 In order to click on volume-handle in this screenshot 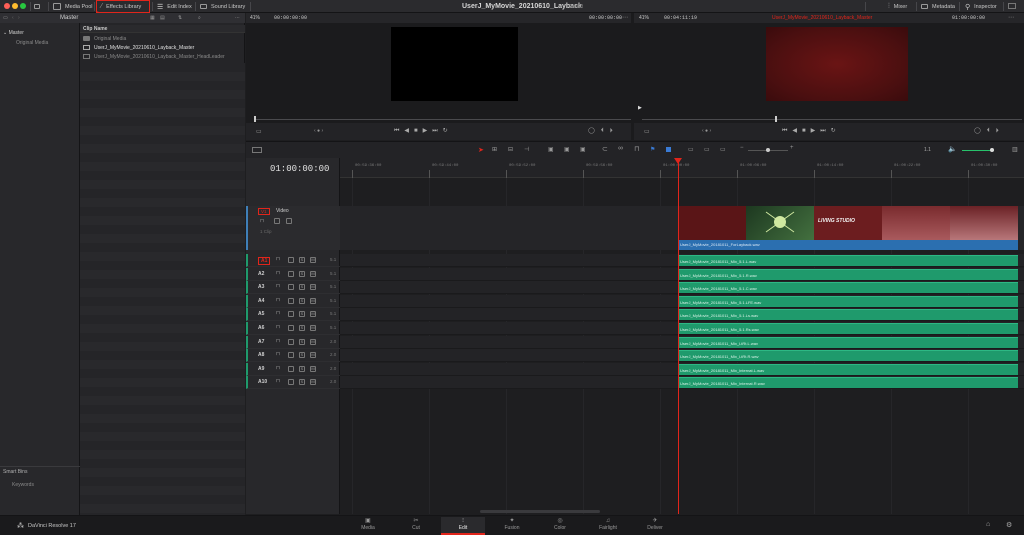, I will do `click(992, 150)`.